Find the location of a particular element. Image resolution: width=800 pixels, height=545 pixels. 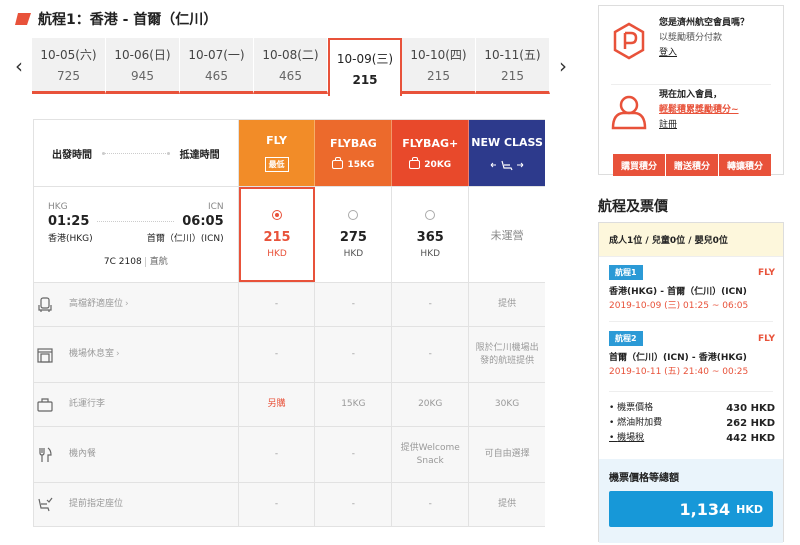

feature-label-cell: 高檔舒適座位 › is located at coordinates (136, 304).